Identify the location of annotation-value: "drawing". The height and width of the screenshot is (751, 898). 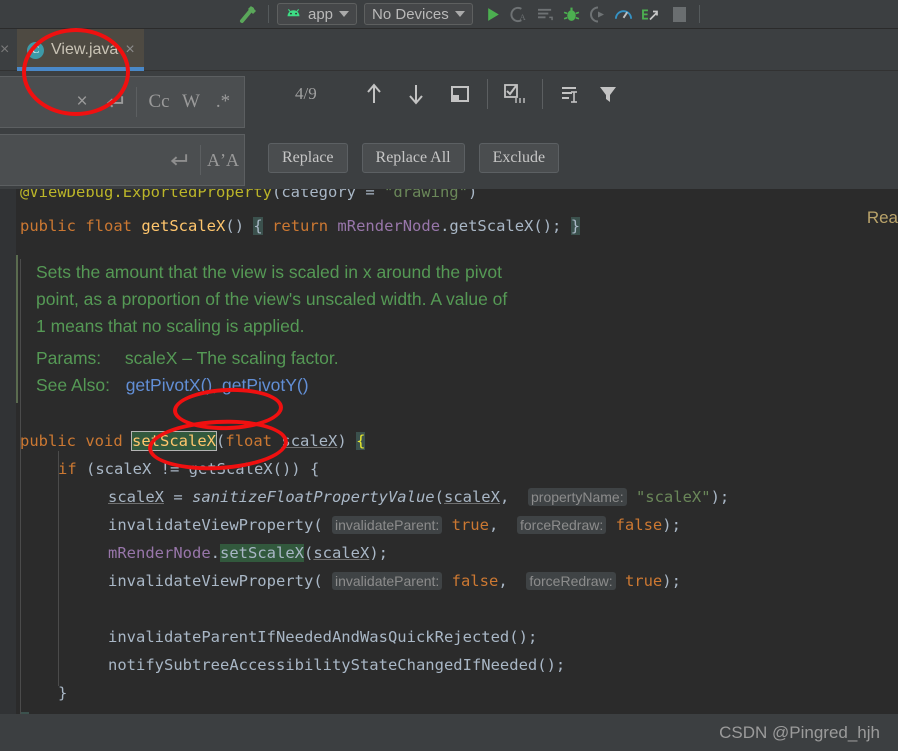
(425, 195).